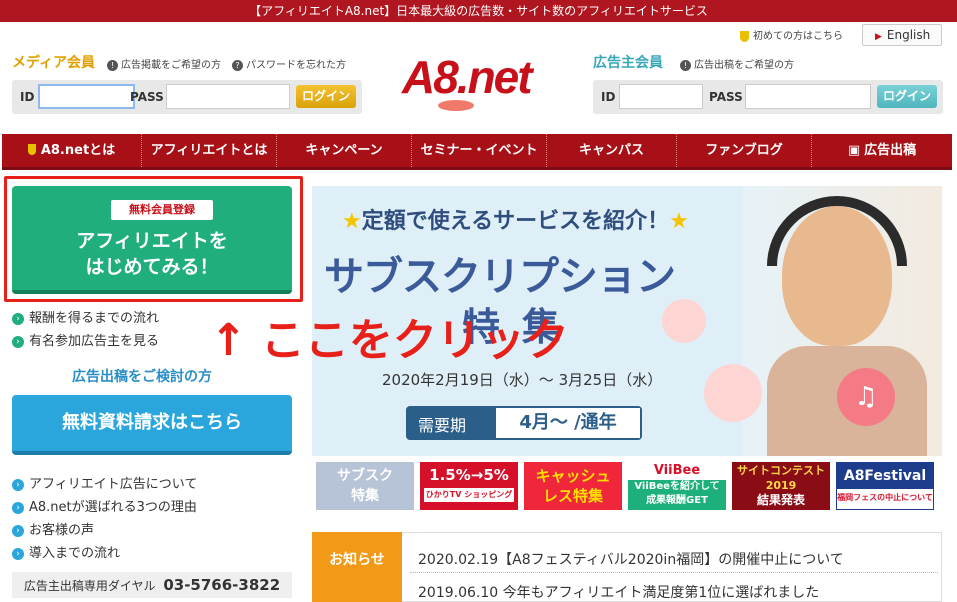  Describe the element at coordinates (573, 486) in the screenshot. I see `thumb-cashless: キャッシュ レス特集` at that location.